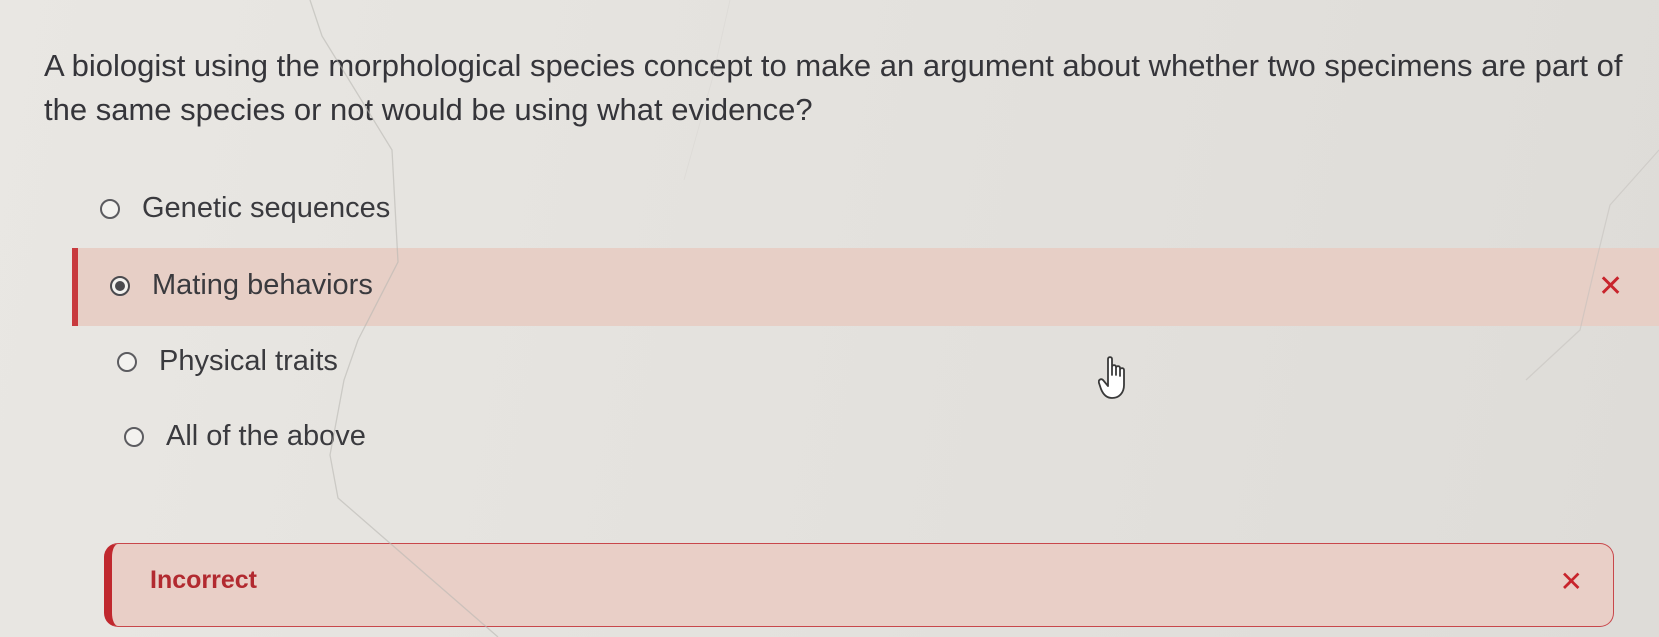  I want to click on feedback-banner: Incorrect ✕, so click(859, 585).